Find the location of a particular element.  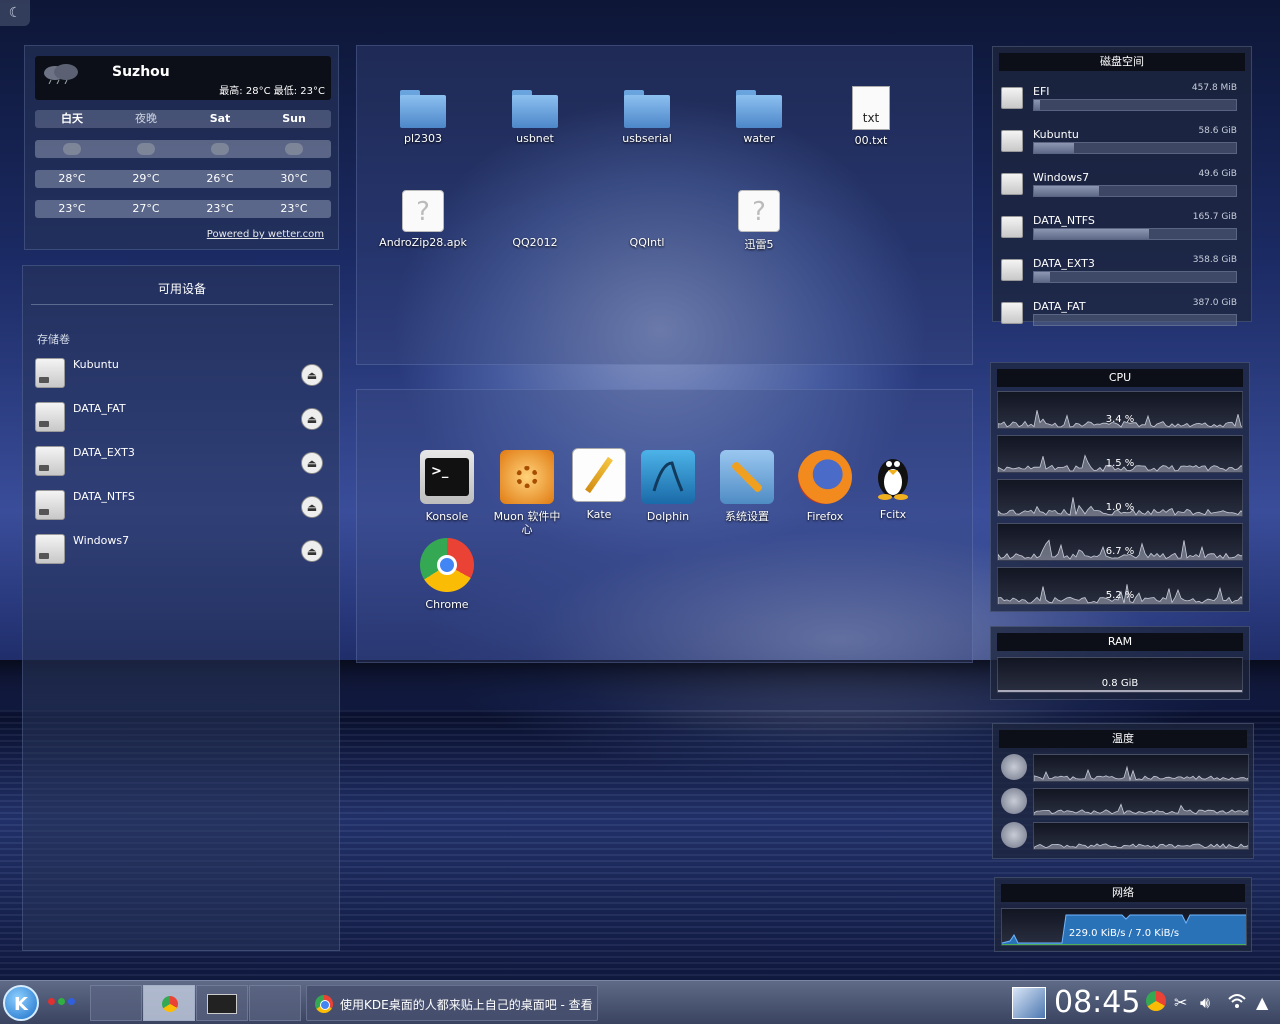

file-label: pl2303 is located at coordinates (423, 138).